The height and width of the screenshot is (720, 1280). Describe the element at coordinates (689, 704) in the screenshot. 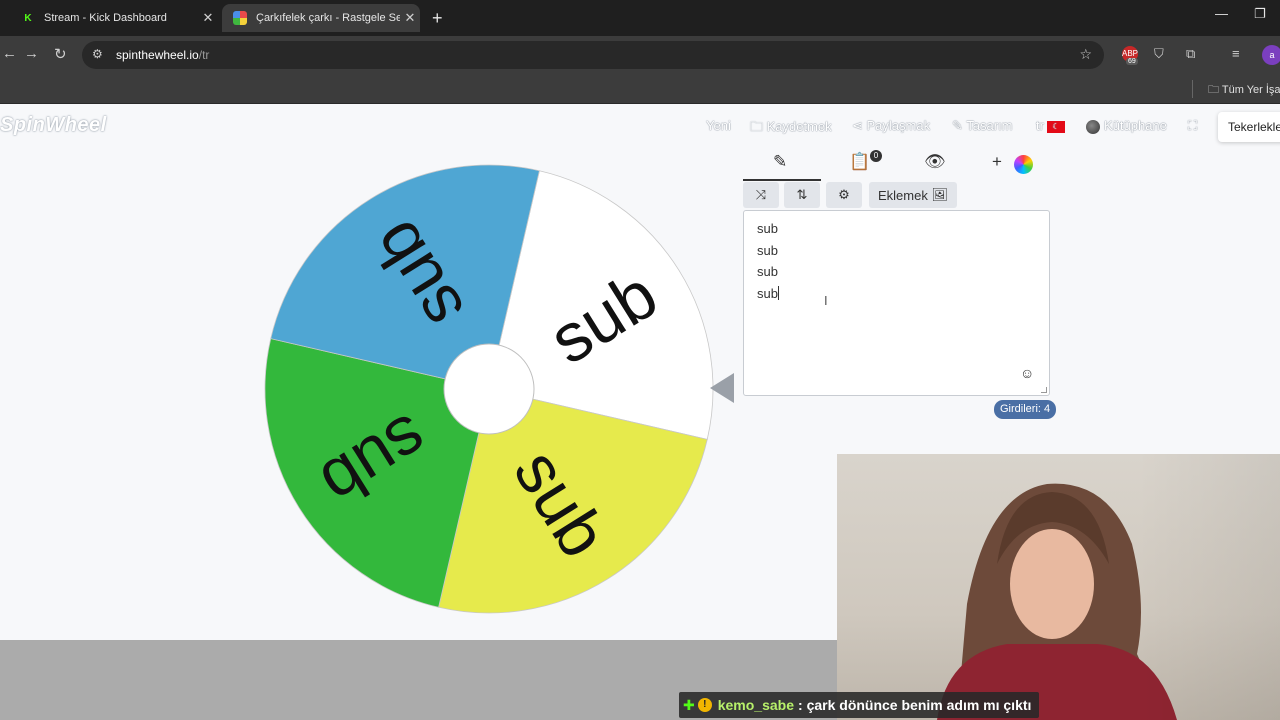

I see `subscriber-badge-icon: ✚` at that location.